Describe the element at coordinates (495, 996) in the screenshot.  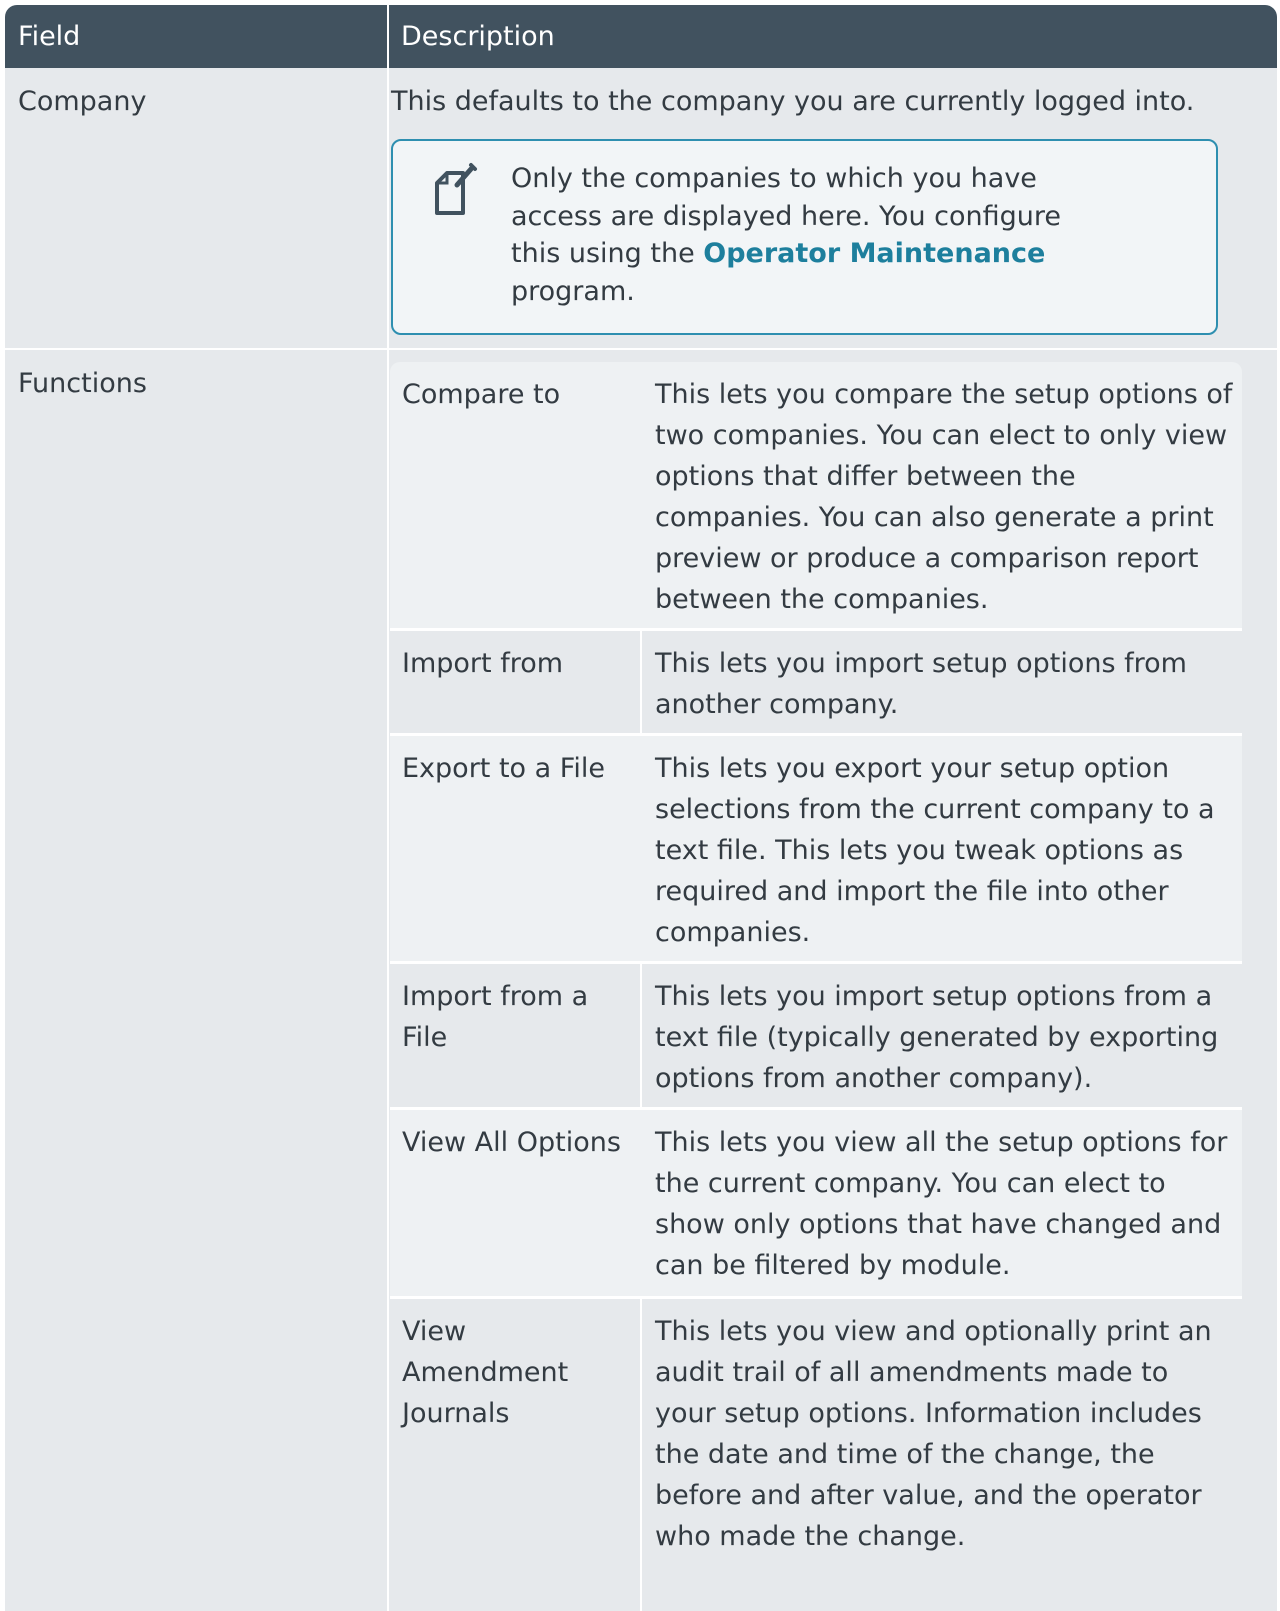
I see `function-name-line: Import from a` at that location.